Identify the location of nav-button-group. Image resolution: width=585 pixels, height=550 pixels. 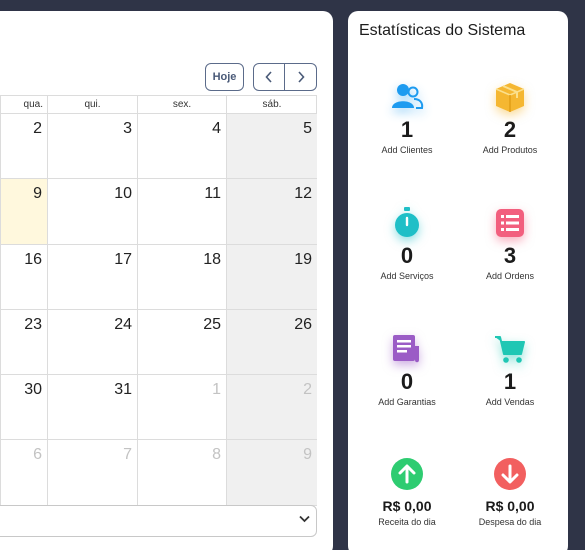
(285, 77).